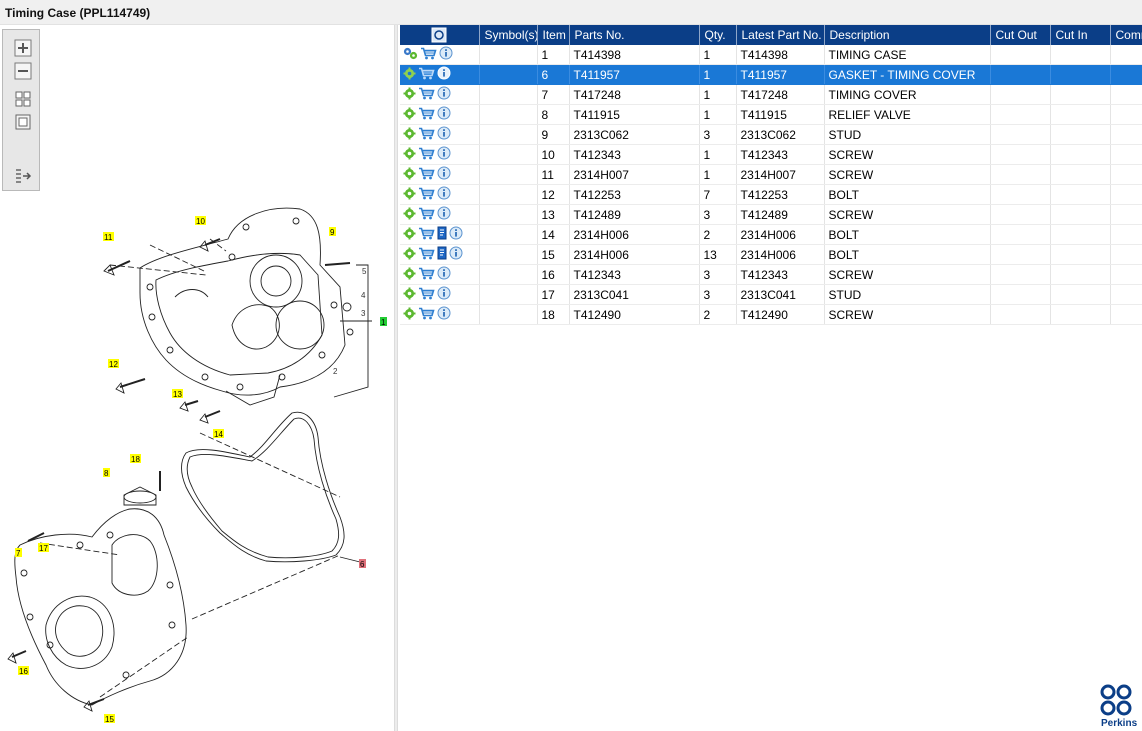  I want to click on parts-no-cell: T412253, so click(634, 194).